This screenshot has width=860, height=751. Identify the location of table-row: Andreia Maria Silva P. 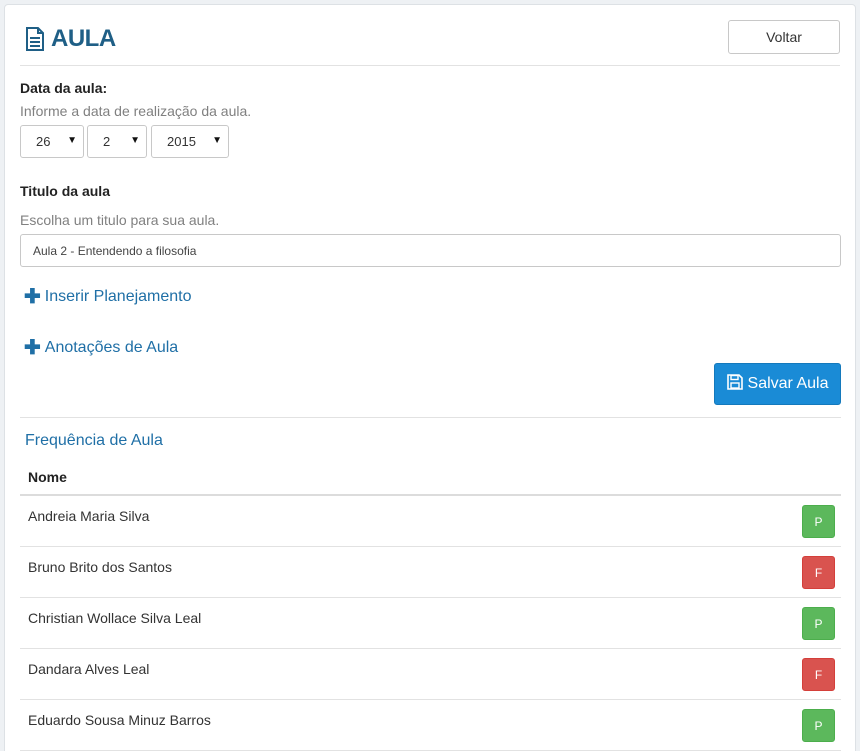
(430, 521).